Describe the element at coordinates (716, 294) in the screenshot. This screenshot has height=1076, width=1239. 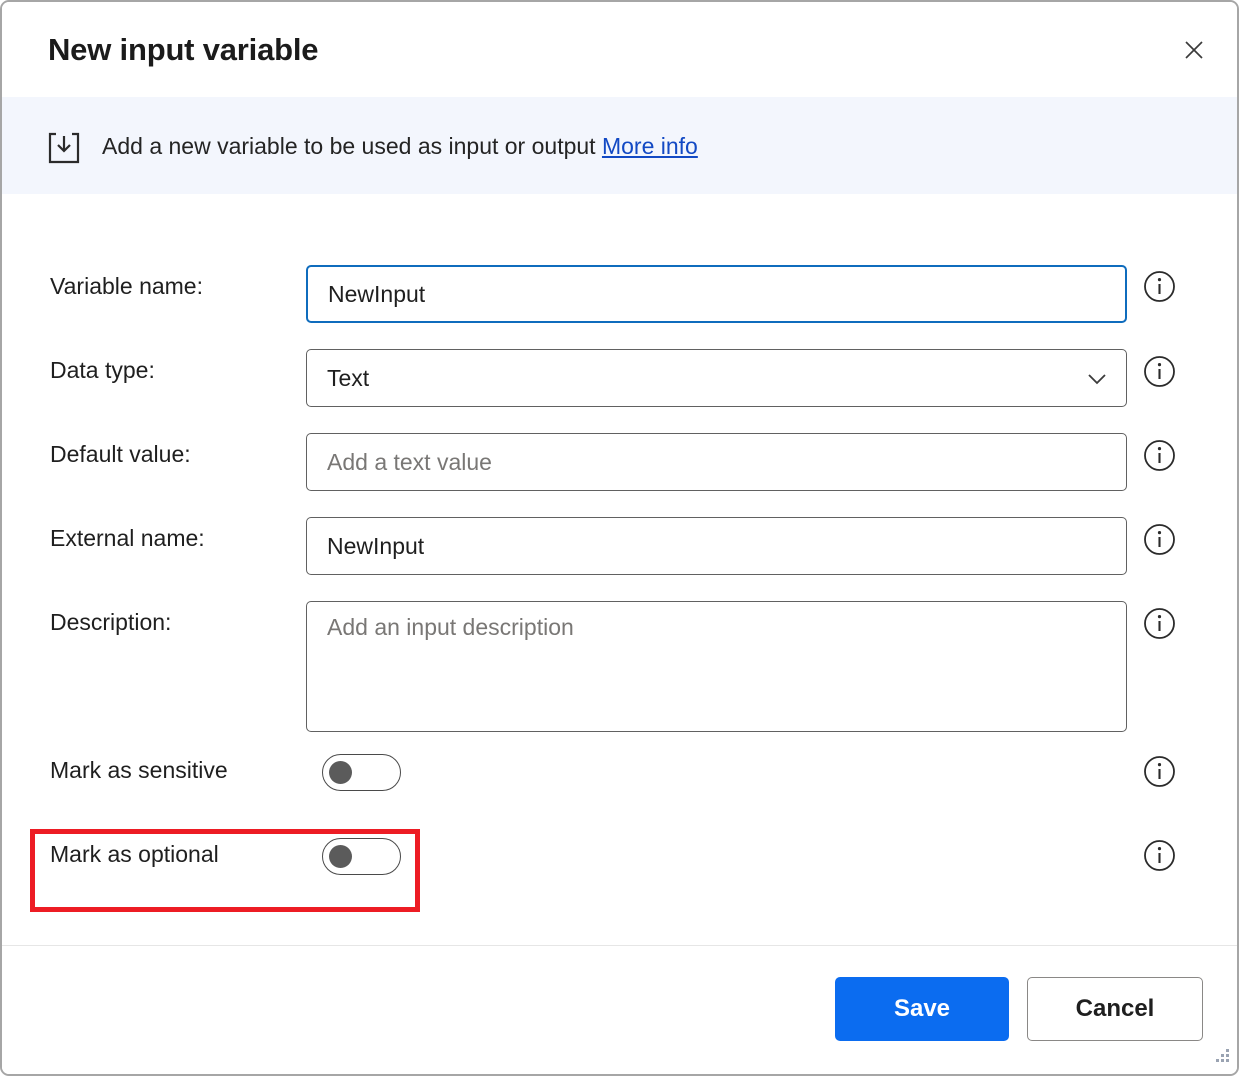
I see `variable-name-input` at that location.